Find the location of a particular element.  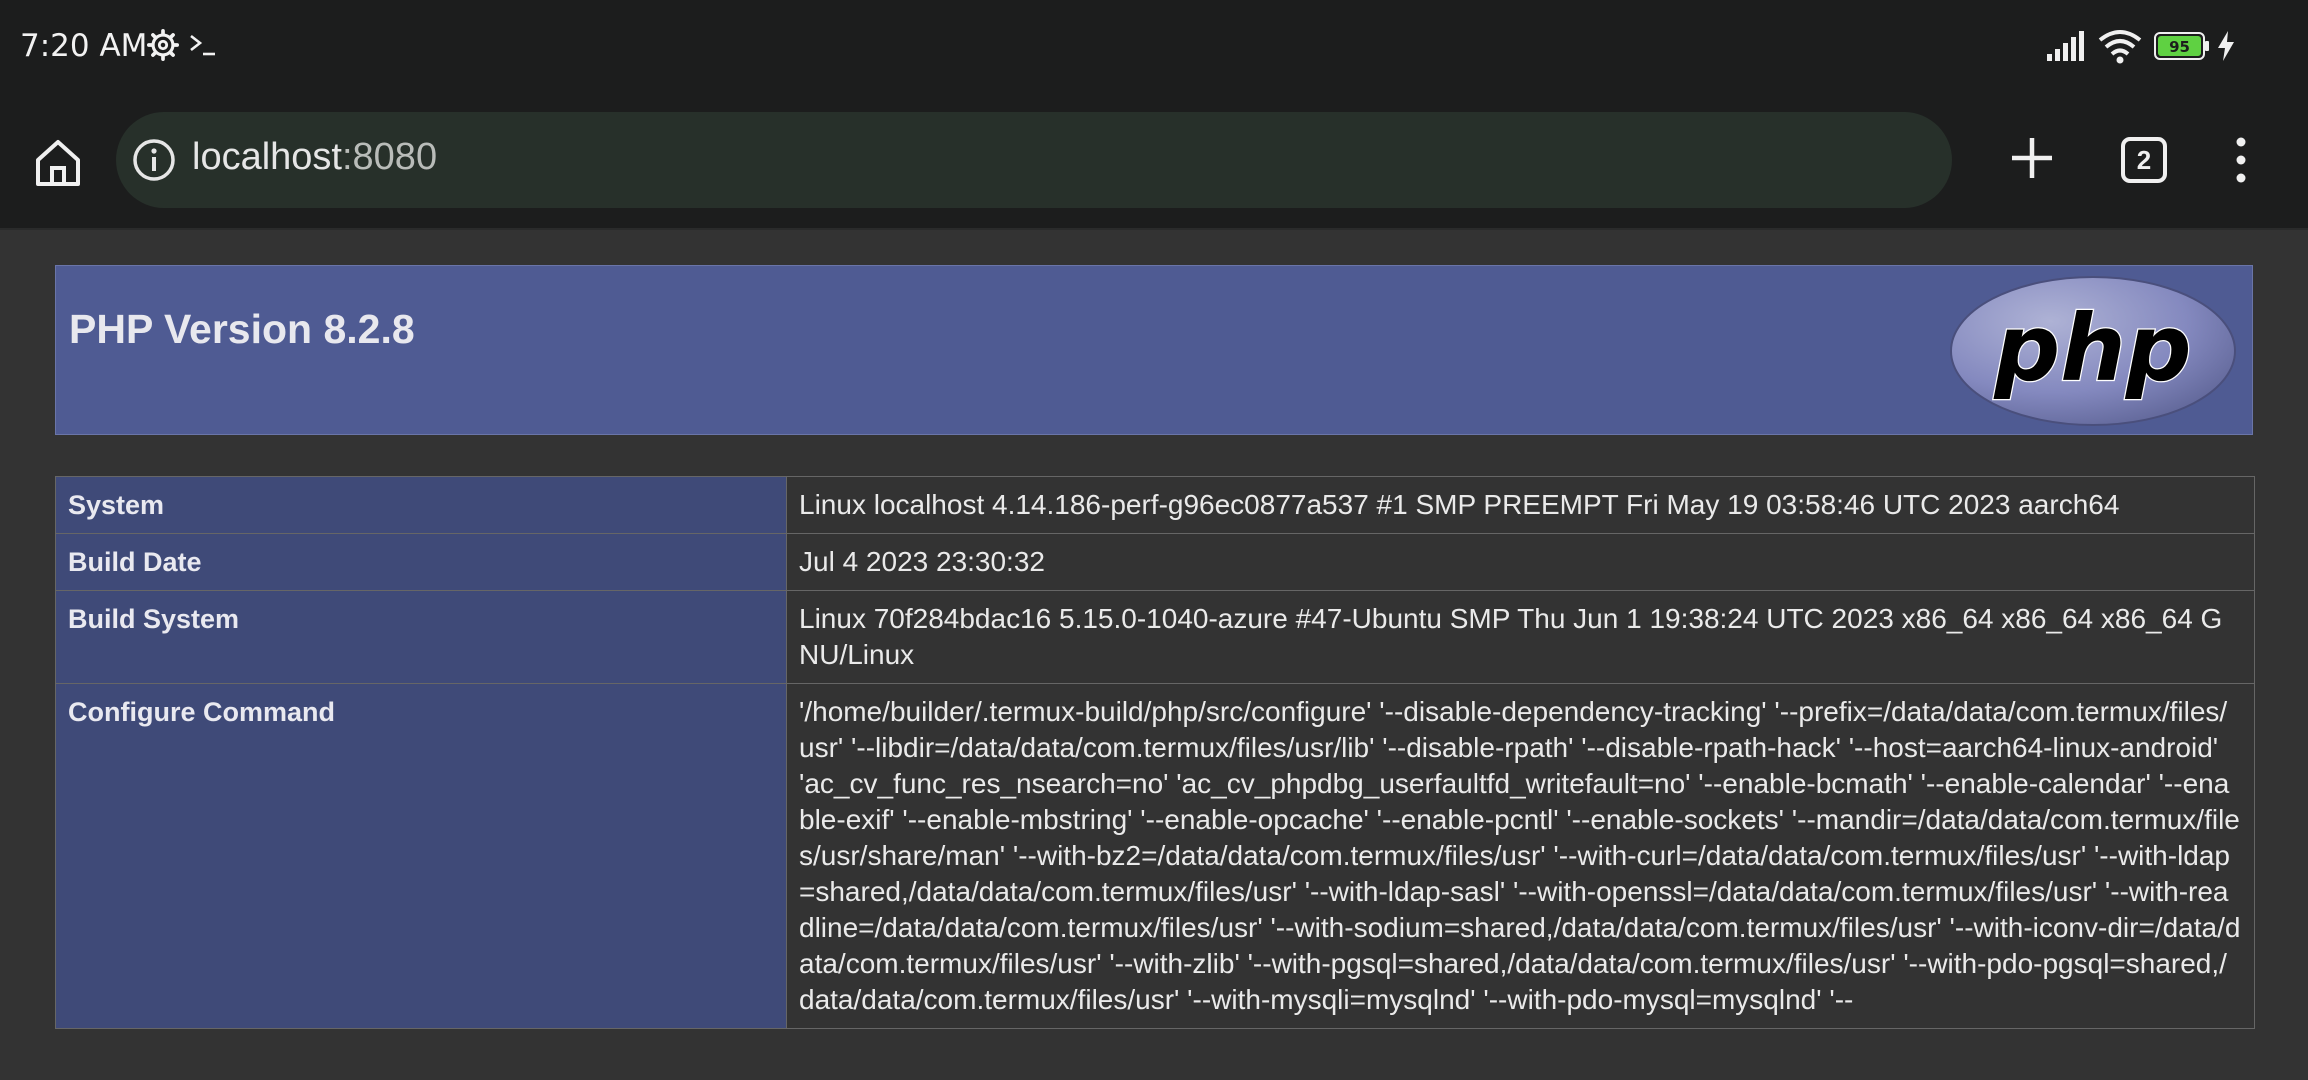

more-vert-icon is located at coordinates (2241, 160).